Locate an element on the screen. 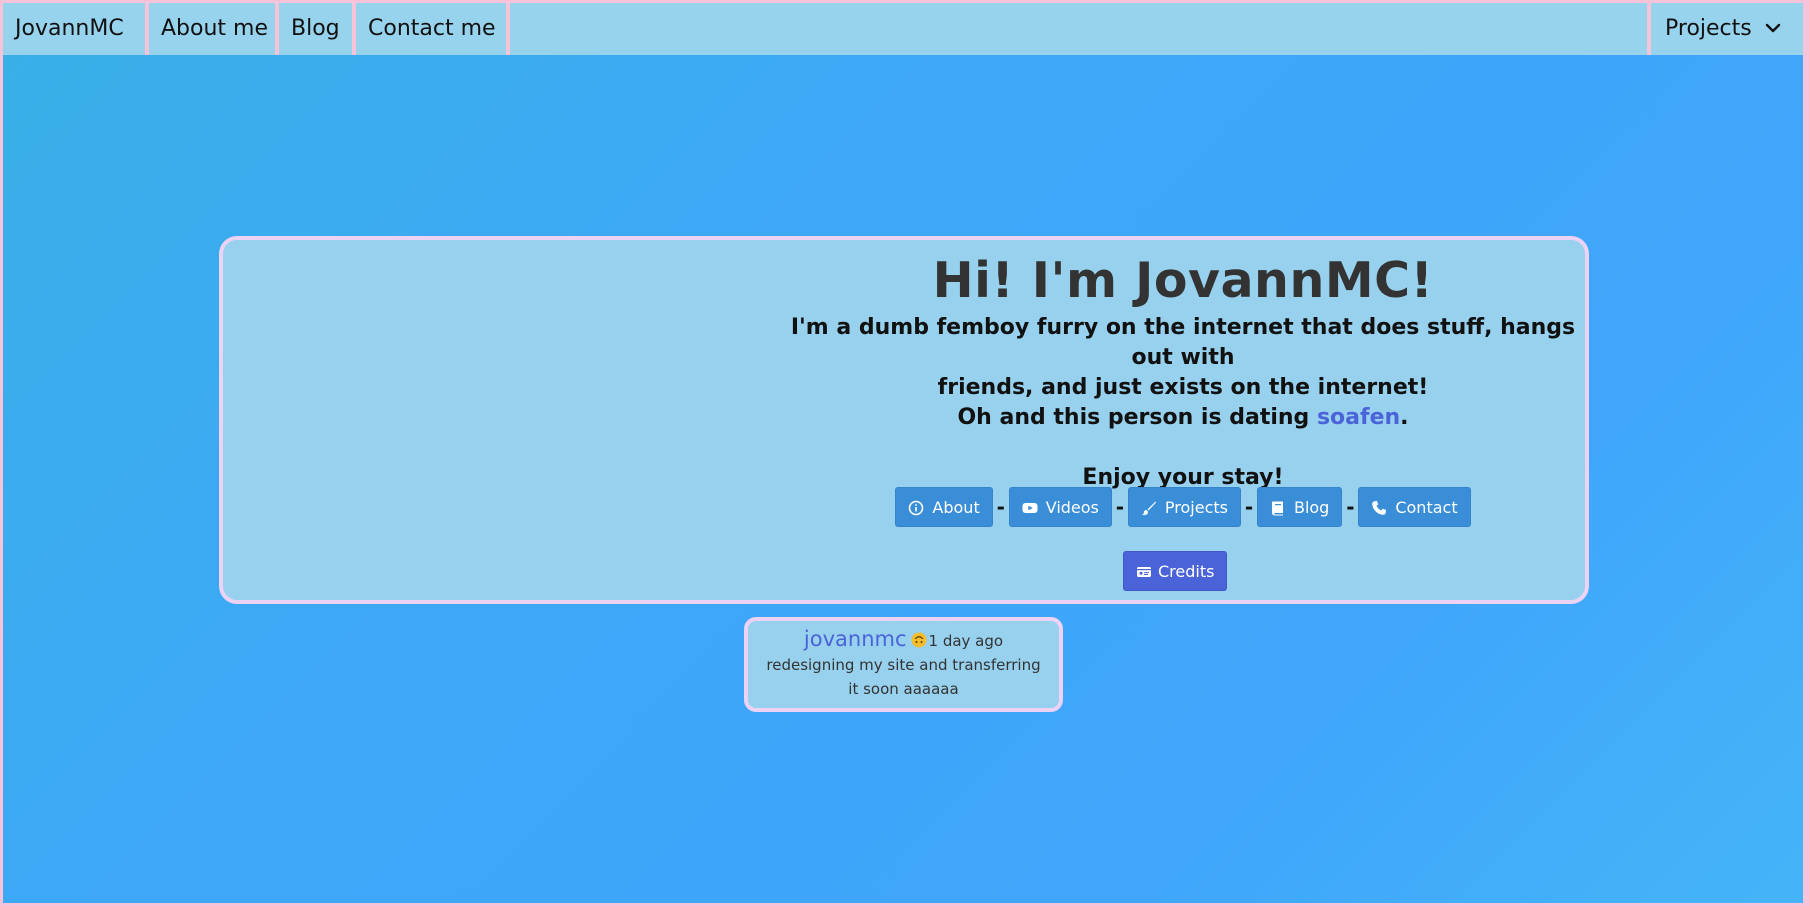  videos-button-label: Videos is located at coordinates (1072, 507).